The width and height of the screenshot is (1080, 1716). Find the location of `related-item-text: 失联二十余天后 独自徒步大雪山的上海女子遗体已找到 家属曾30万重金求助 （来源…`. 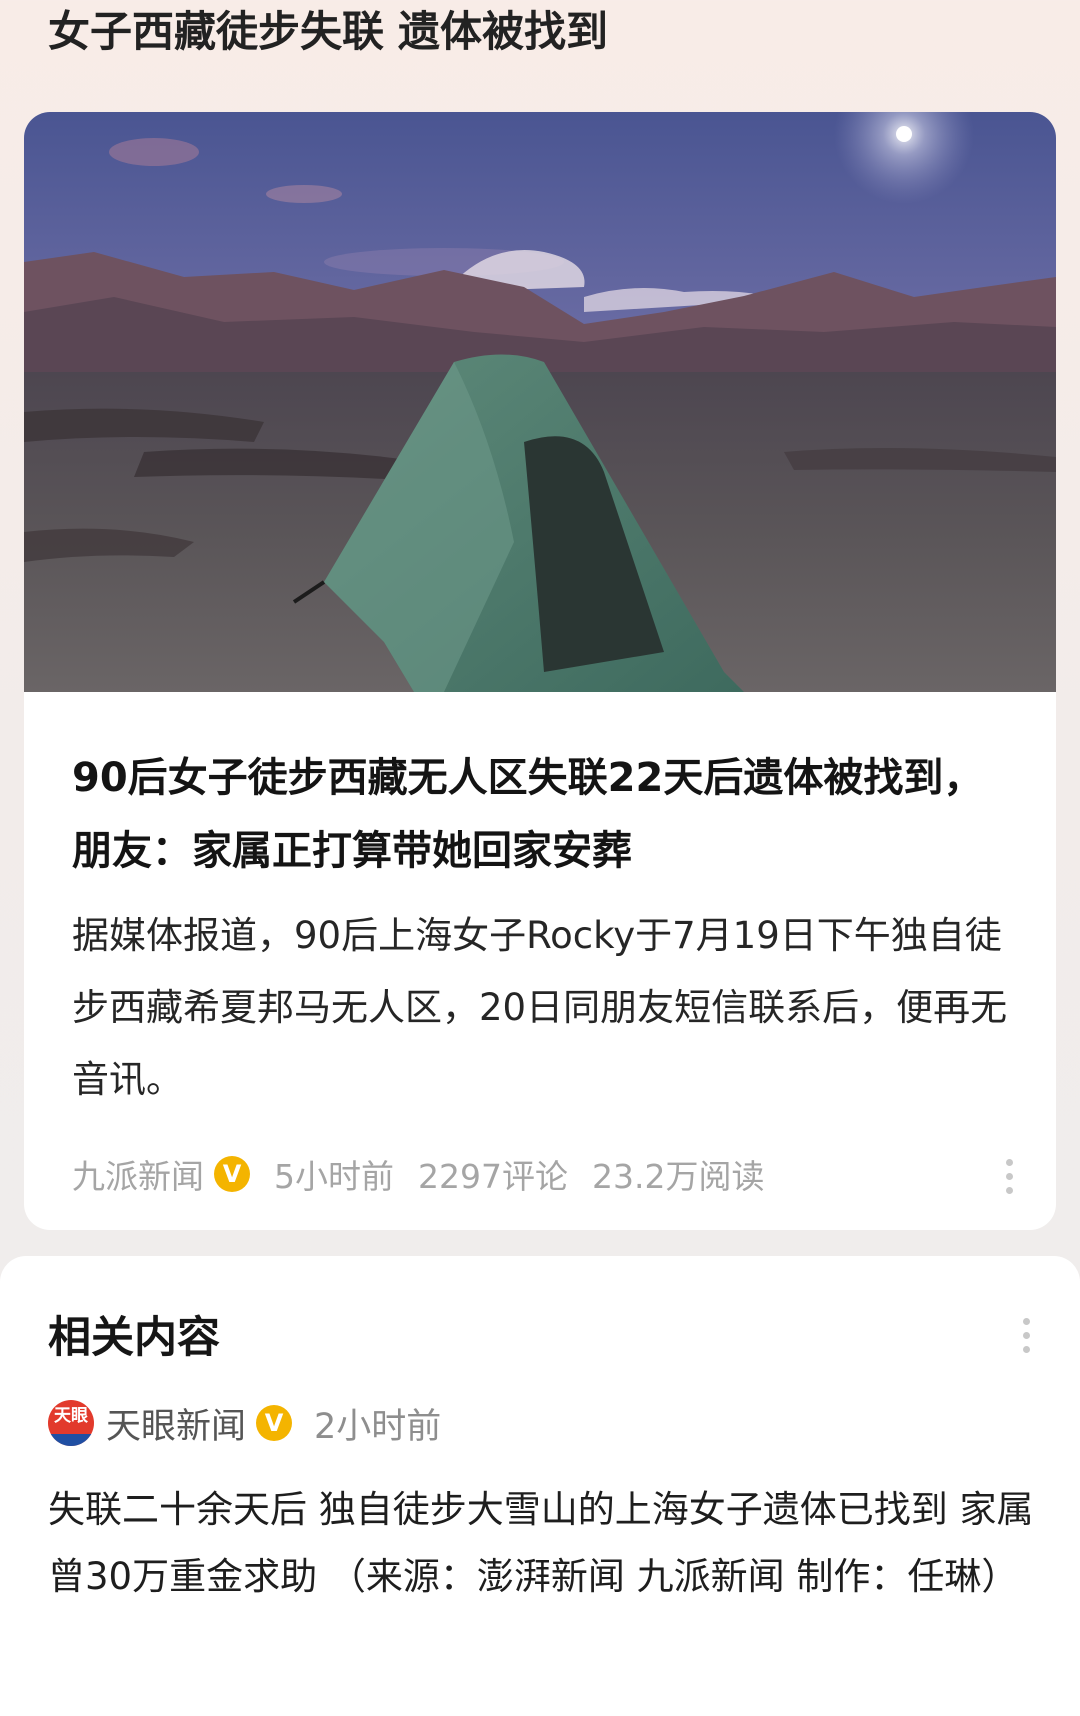

related-item-text: 失联二十余天后 独自徒步大雪山的上海女子遗体已找到 家属曾30万重金求助 （来源… is located at coordinates (543, 1543).